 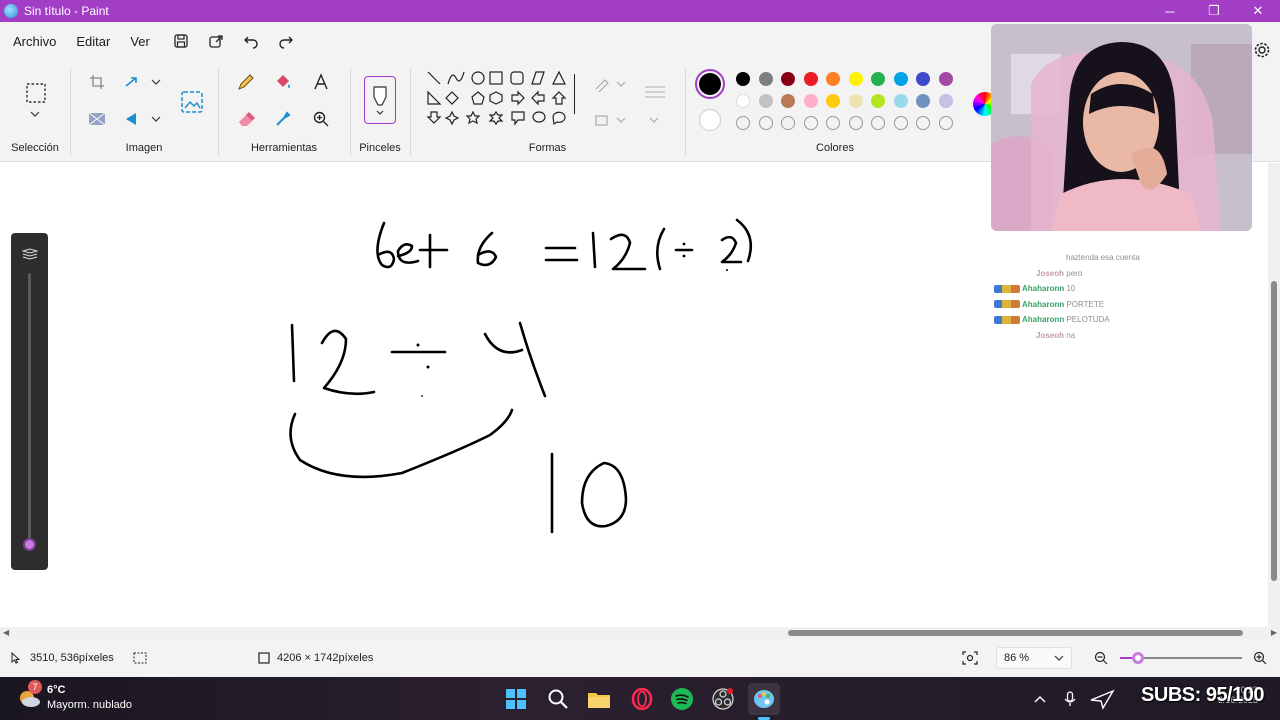 What do you see at coordinates (764, 699) in the screenshot?
I see `paint-taskbar-icon` at bounding box center [764, 699].